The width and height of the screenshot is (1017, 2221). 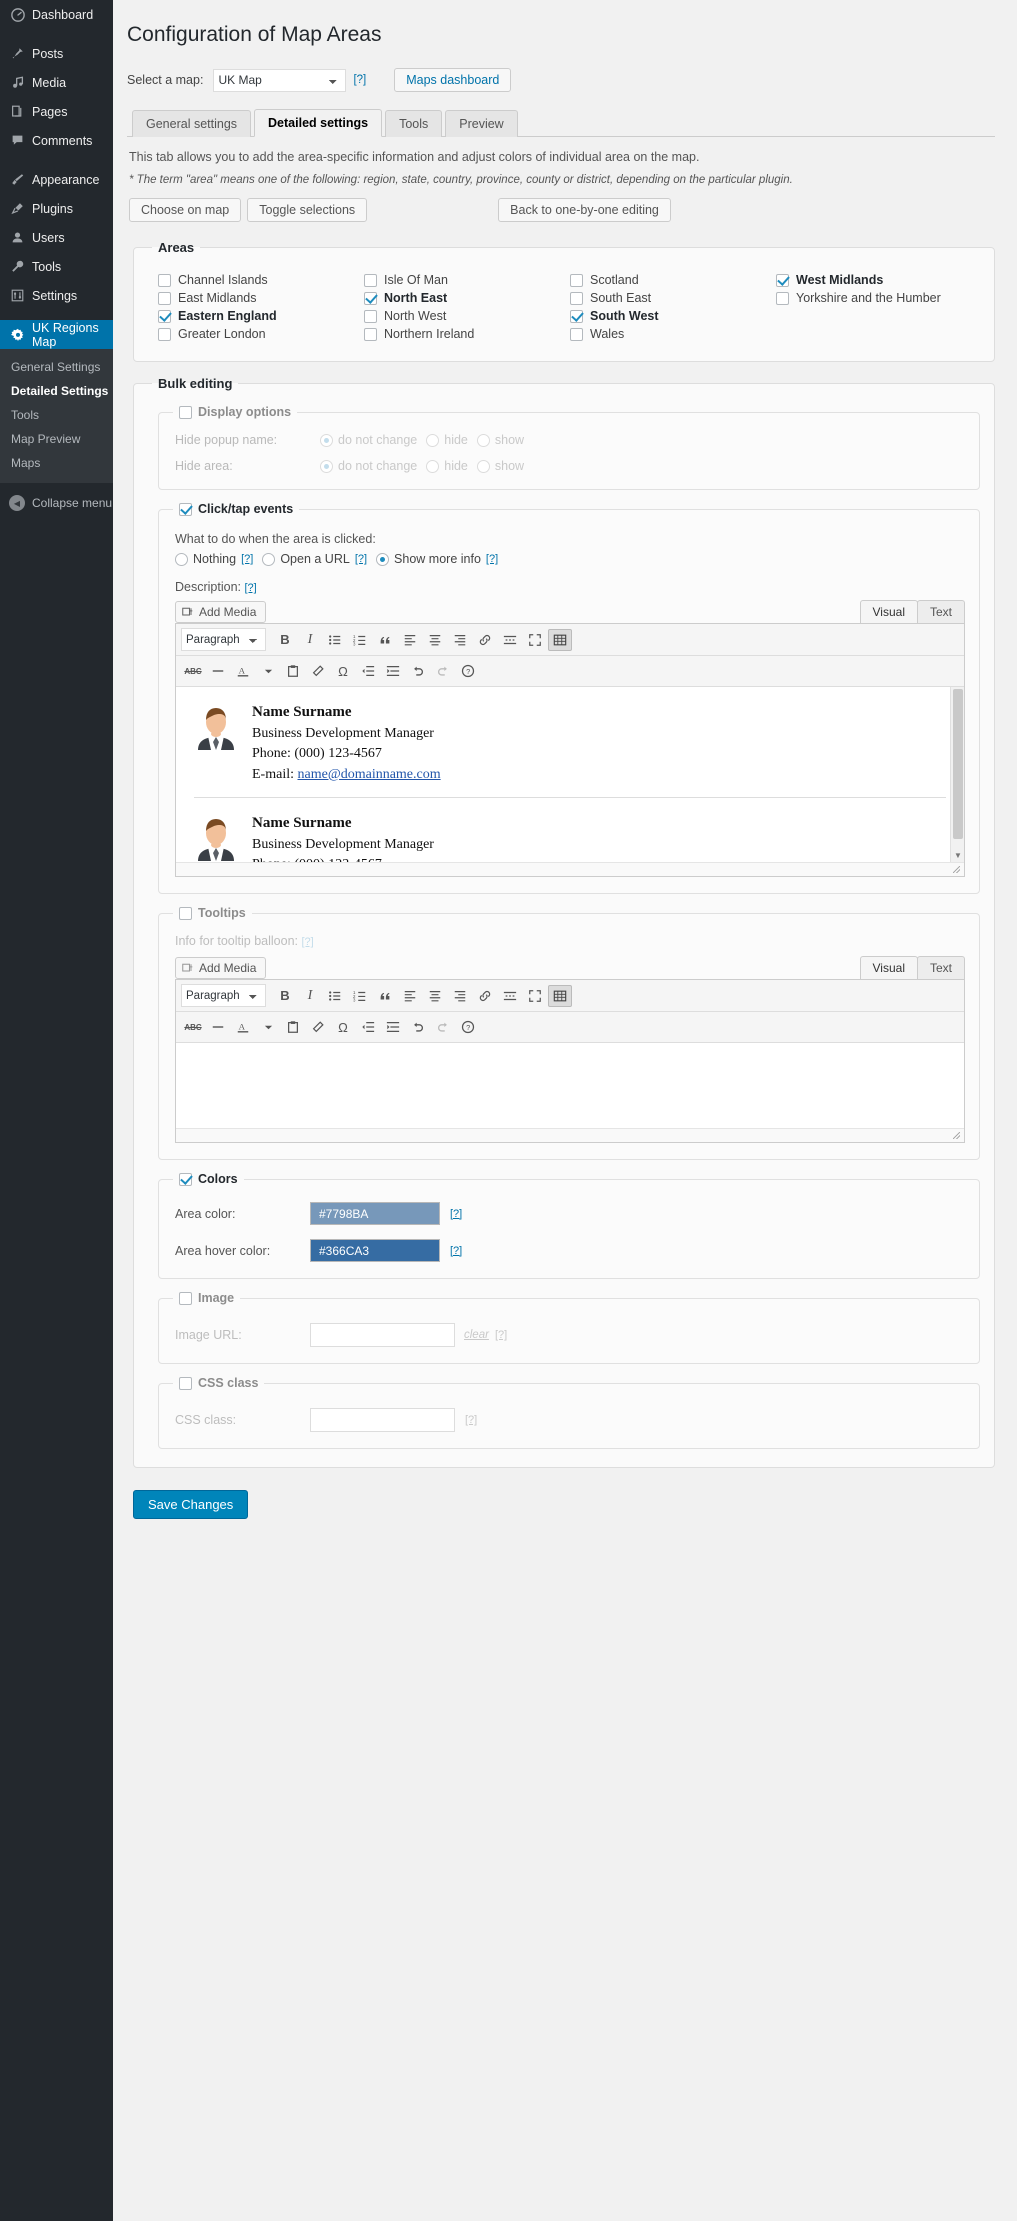 What do you see at coordinates (257, 298) in the screenshot?
I see `area-checkbox-east-midlands: East Midlands` at bounding box center [257, 298].